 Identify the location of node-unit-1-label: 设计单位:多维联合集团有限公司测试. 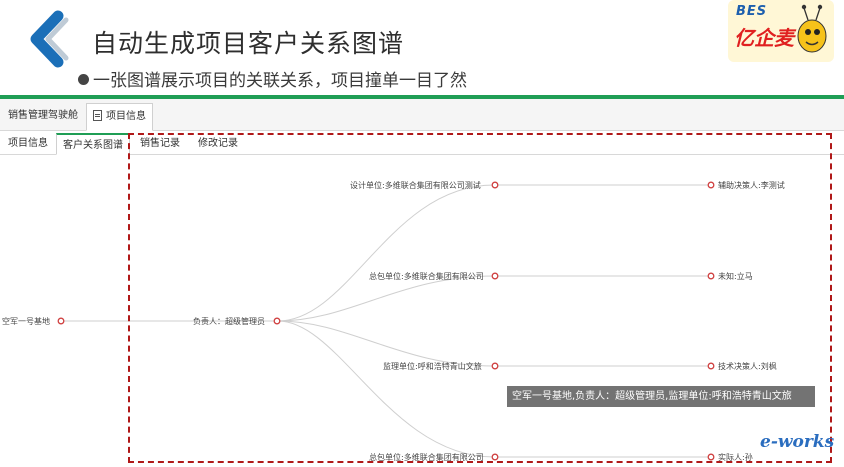
(415, 185).